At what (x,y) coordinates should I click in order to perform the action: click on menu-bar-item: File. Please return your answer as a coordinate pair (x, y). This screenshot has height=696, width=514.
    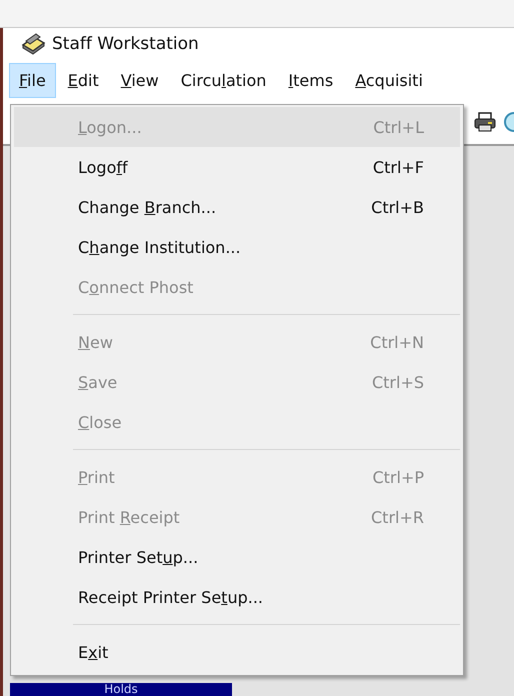
    Looking at the image, I should click on (32, 80).